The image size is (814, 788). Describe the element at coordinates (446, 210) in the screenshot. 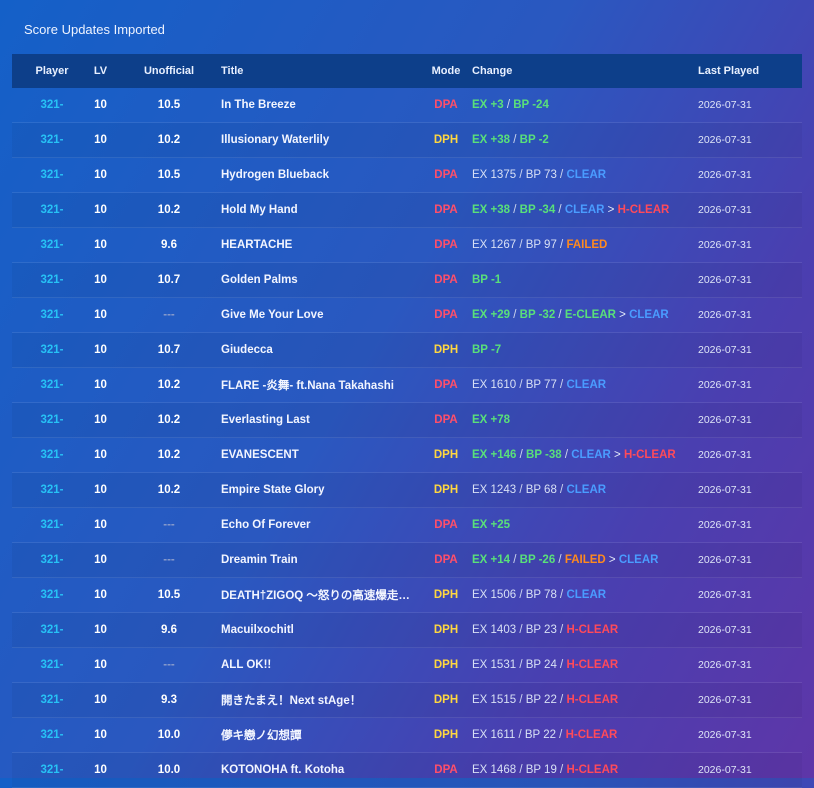

I see `mode-cell: DPA` at that location.